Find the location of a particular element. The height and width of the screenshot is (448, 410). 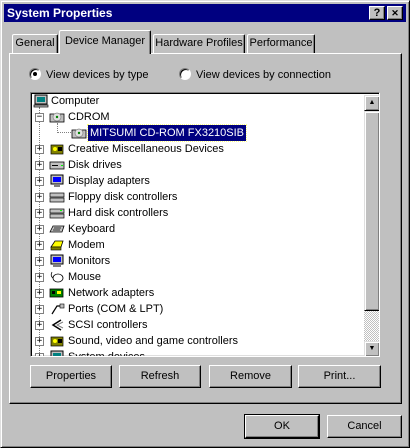

hdd-controller-icon is located at coordinates (57, 213).